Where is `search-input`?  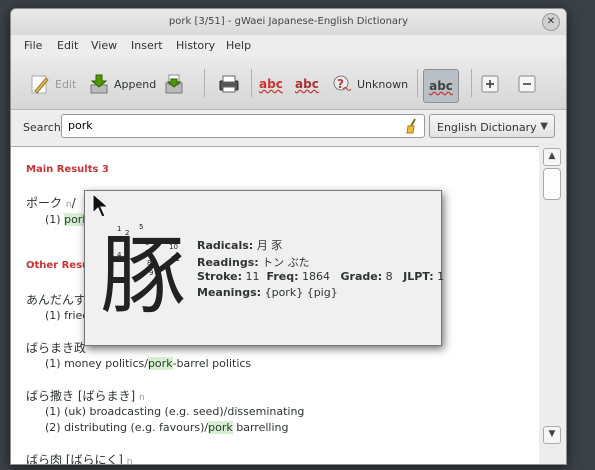 search-input is located at coordinates (233, 125).